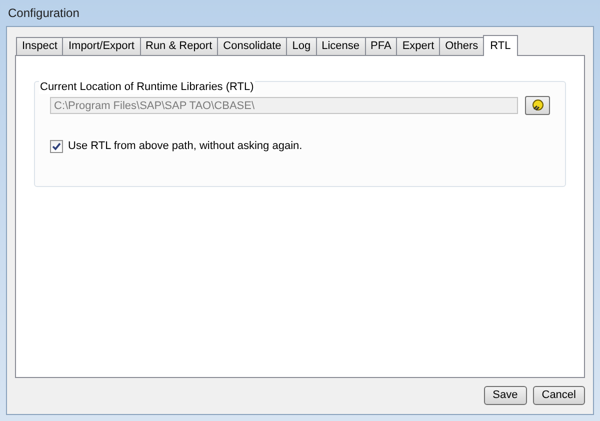 This screenshot has width=600, height=421. What do you see at coordinates (44, 13) in the screenshot?
I see `window-title: Configuration` at bounding box center [44, 13].